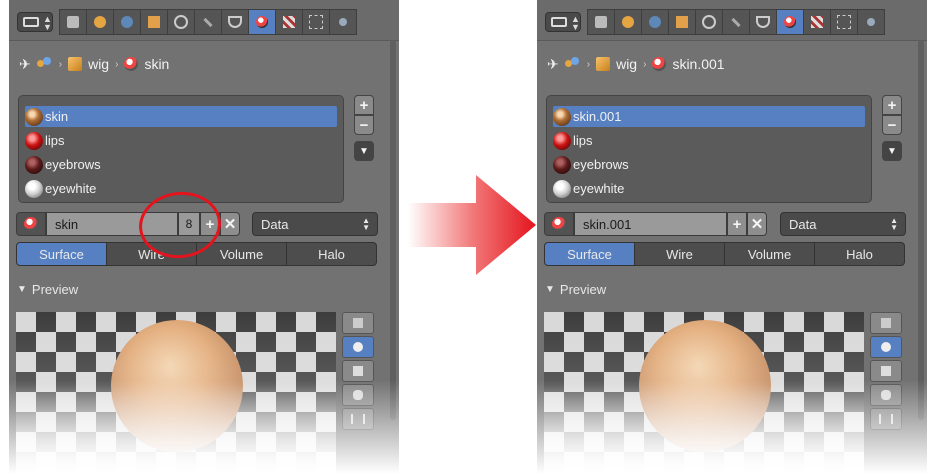 The height and width of the screenshot is (474, 927). Describe the element at coordinates (559, 22) in the screenshot. I see `editor-type-icon` at that location.